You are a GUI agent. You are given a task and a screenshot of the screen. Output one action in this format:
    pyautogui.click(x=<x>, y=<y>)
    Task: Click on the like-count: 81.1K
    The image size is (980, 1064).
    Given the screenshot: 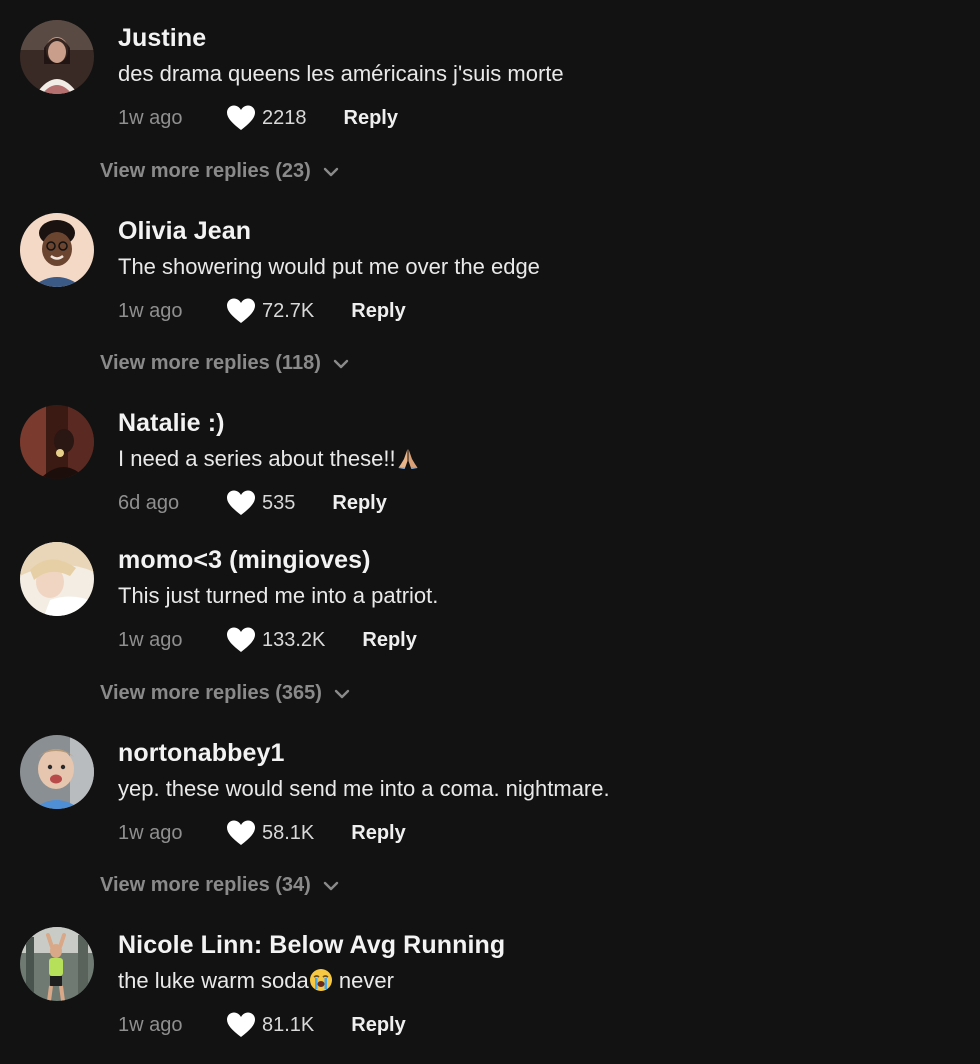 What is the action you would take?
    pyautogui.click(x=288, y=1024)
    